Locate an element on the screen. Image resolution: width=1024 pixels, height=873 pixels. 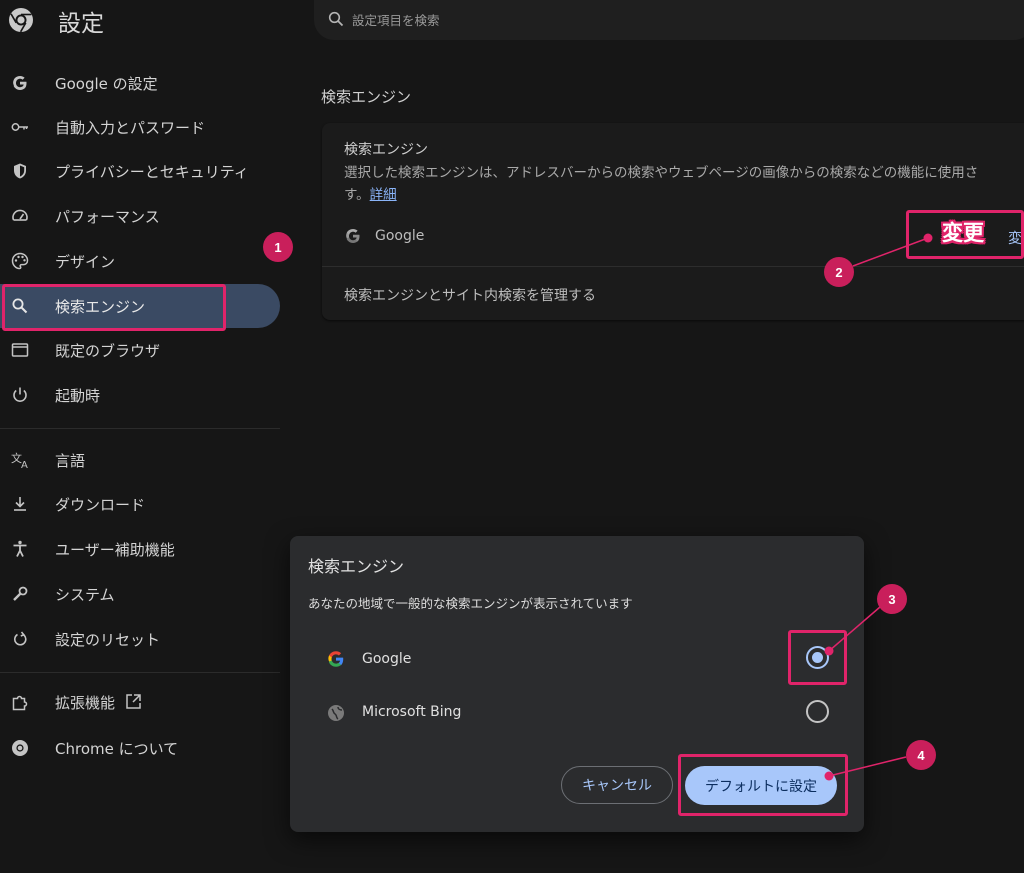
sidebar-item-autofill: 自動入力とパスワード is located at coordinates (140, 127).